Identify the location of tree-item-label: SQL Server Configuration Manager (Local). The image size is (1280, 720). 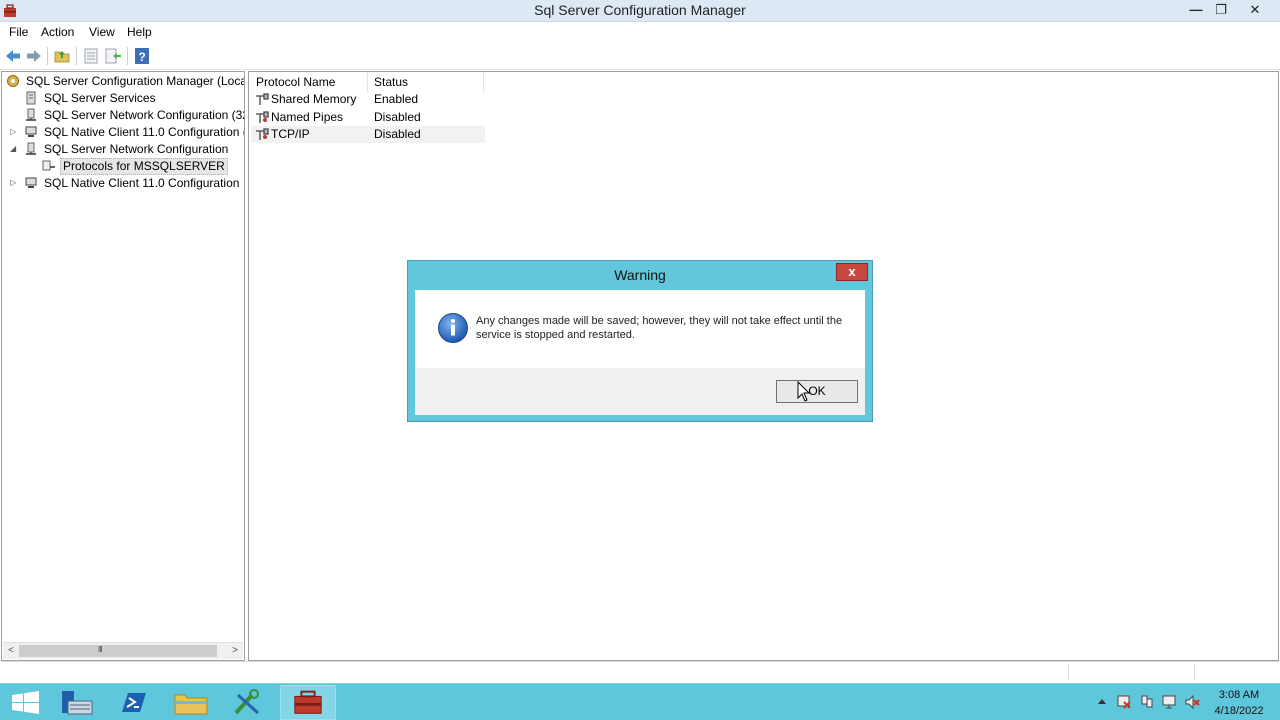
(135, 81).